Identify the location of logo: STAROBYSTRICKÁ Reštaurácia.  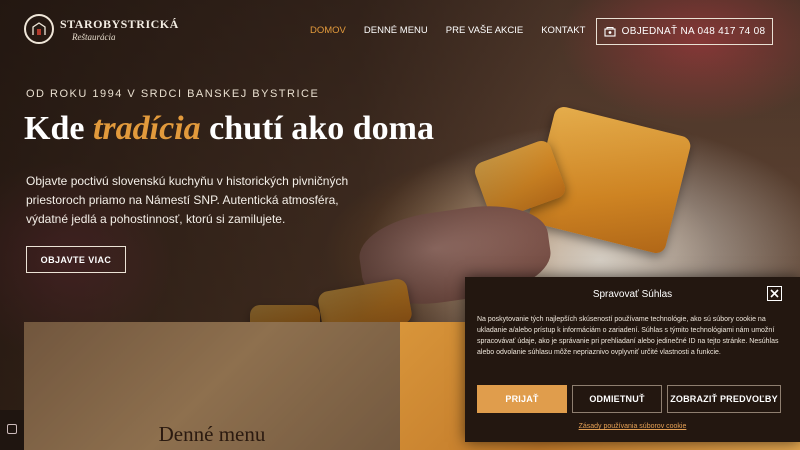
(101, 29).